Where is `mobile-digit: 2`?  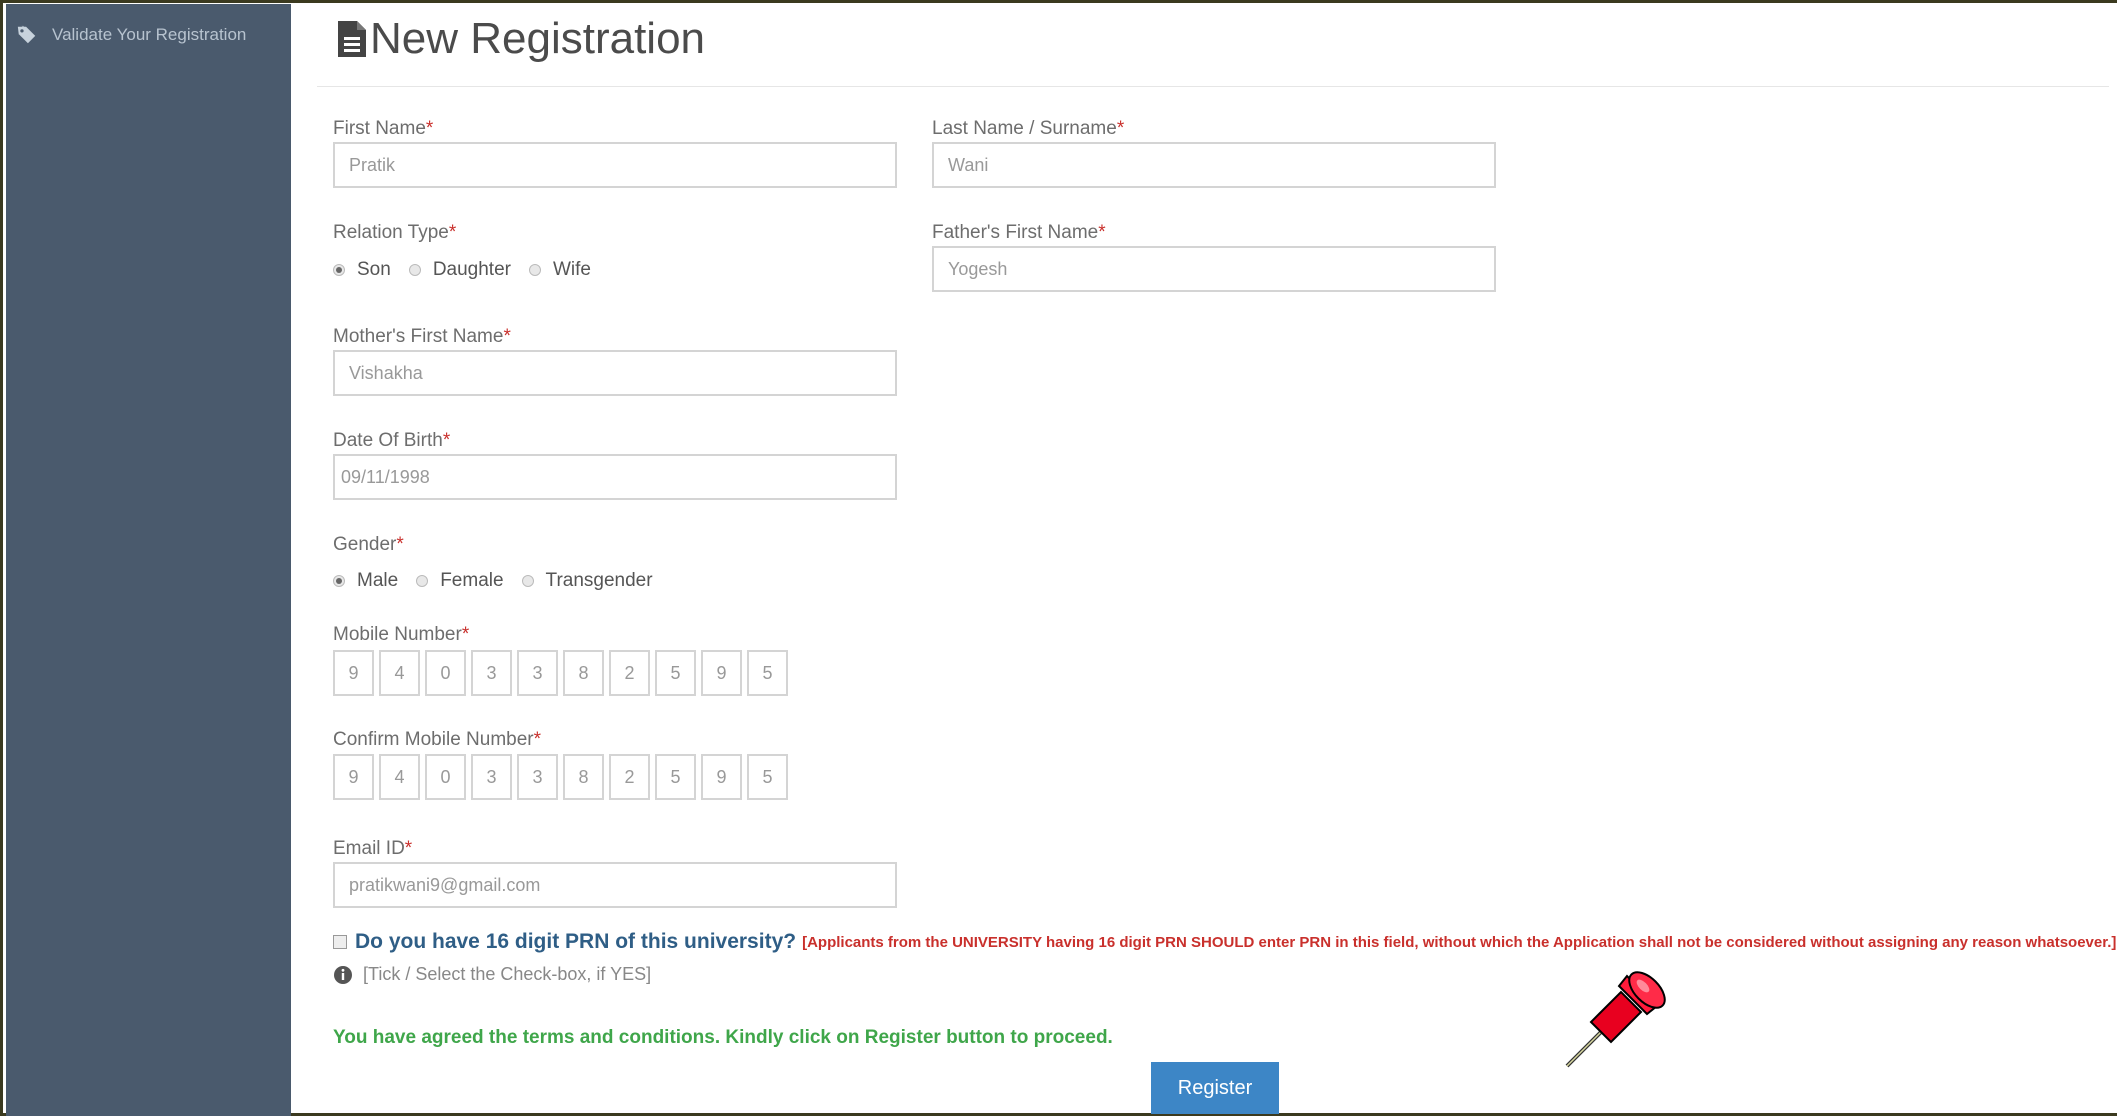
mobile-digit: 2 is located at coordinates (629, 673).